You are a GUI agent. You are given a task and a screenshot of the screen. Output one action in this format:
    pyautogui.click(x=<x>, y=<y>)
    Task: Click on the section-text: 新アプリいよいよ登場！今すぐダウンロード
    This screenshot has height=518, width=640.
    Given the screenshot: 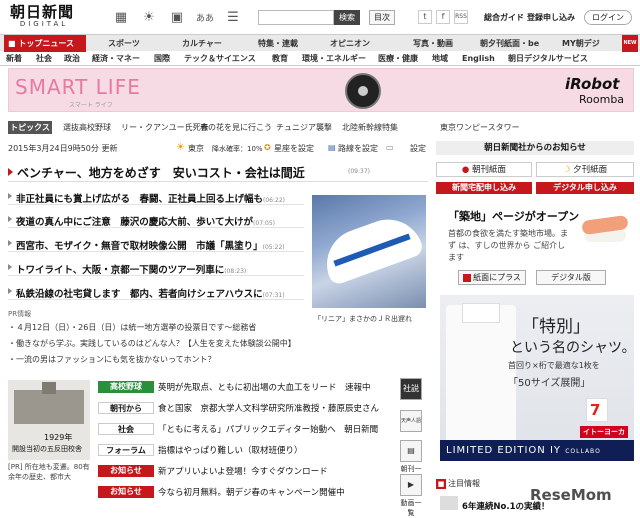 What is the action you would take?
    pyautogui.click(x=243, y=472)
    